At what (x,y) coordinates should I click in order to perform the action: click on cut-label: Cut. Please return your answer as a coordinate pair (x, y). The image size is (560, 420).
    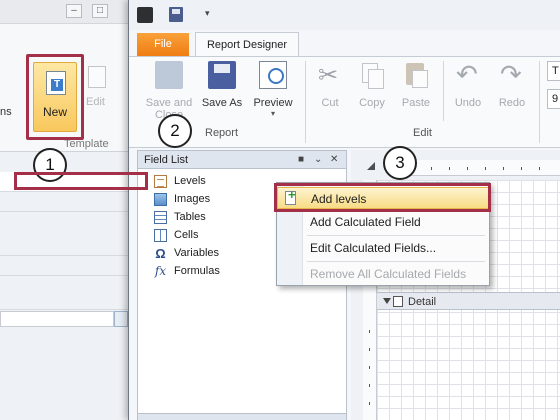
    Looking at the image, I should click on (330, 103).